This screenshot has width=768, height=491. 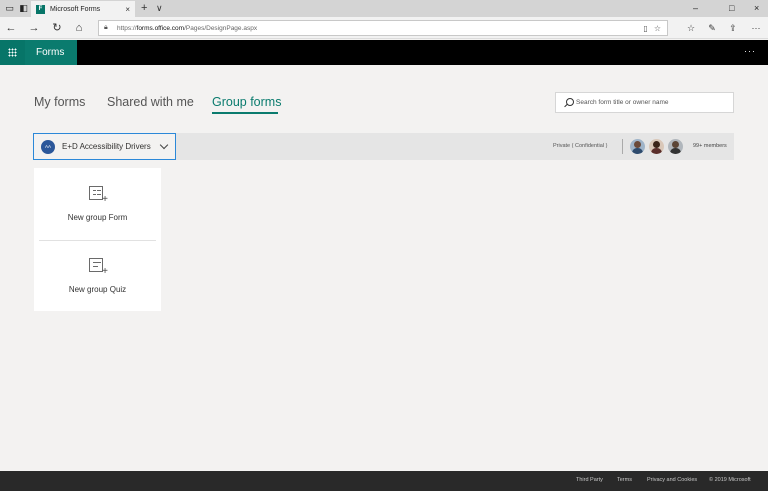 What do you see at coordinates (98, 195) in the screenshot?
I see `form-icon: +` at bounding box center [98, 195].